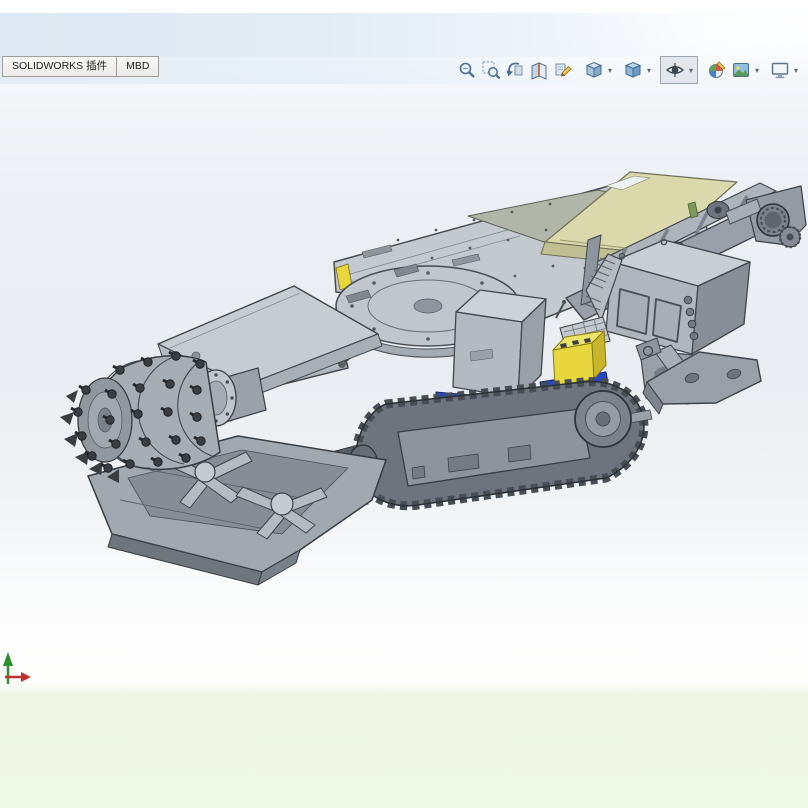 This screenshot has height=808, width=808. Describe the element at coordinates (691, 70) in the screenshot. I see `hide-show-items-dropdown-caret: ▾` at that location.